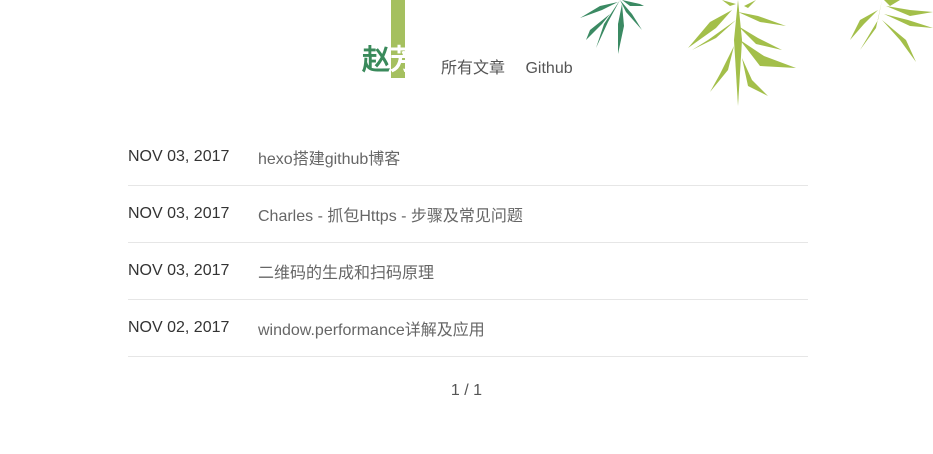 This screenshot has height=454, width=933. I want to click on pagination: 1 / 1, so click(466, 390).